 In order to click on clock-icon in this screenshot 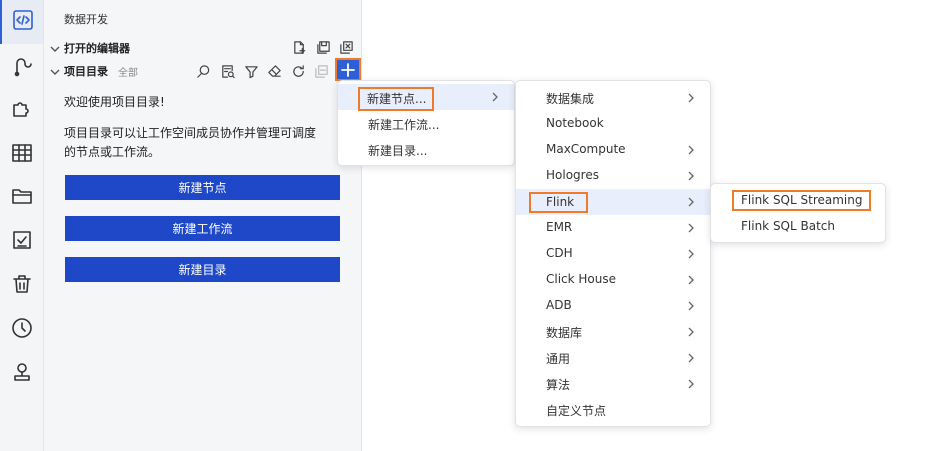, I will do `click(22, 330)`.